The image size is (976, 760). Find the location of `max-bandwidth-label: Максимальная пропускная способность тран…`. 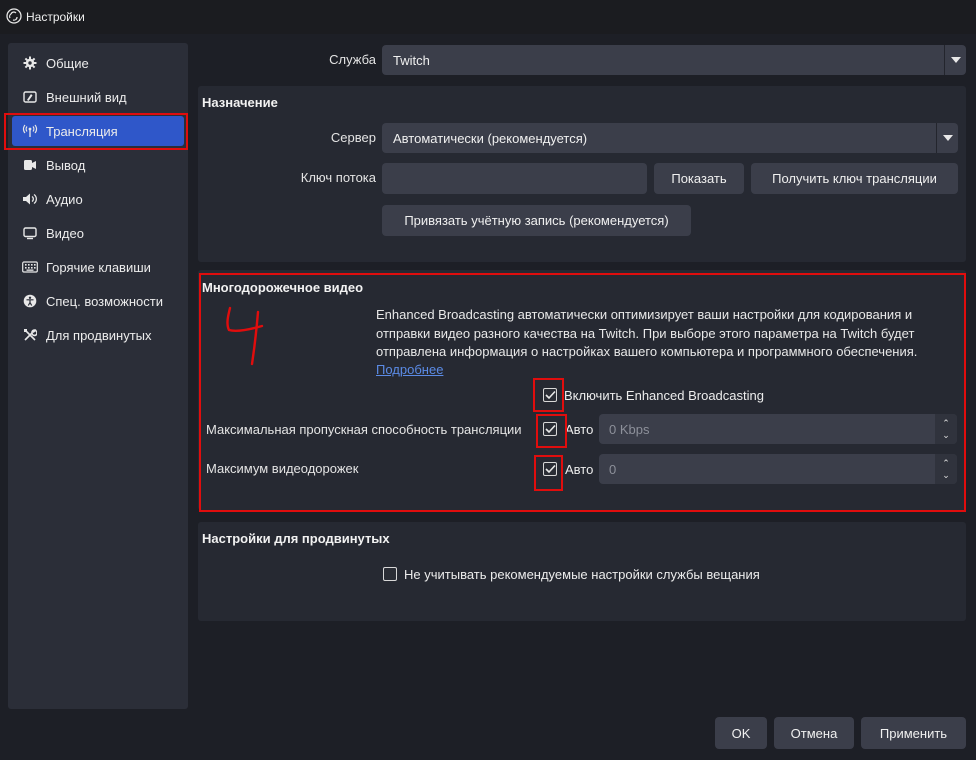

max-bandwidth-label: Максимальная пропускная способность тран… is located at coordinates (364, 429).